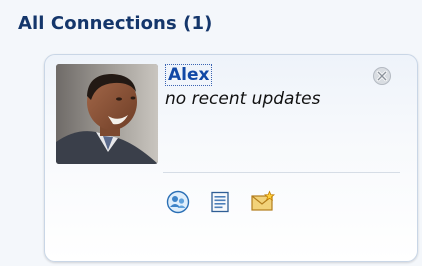  What do you see at coordinates (189, 75) in the screenshot?
I see `contact-name-link: Alex` at bounding box center [189, 75].